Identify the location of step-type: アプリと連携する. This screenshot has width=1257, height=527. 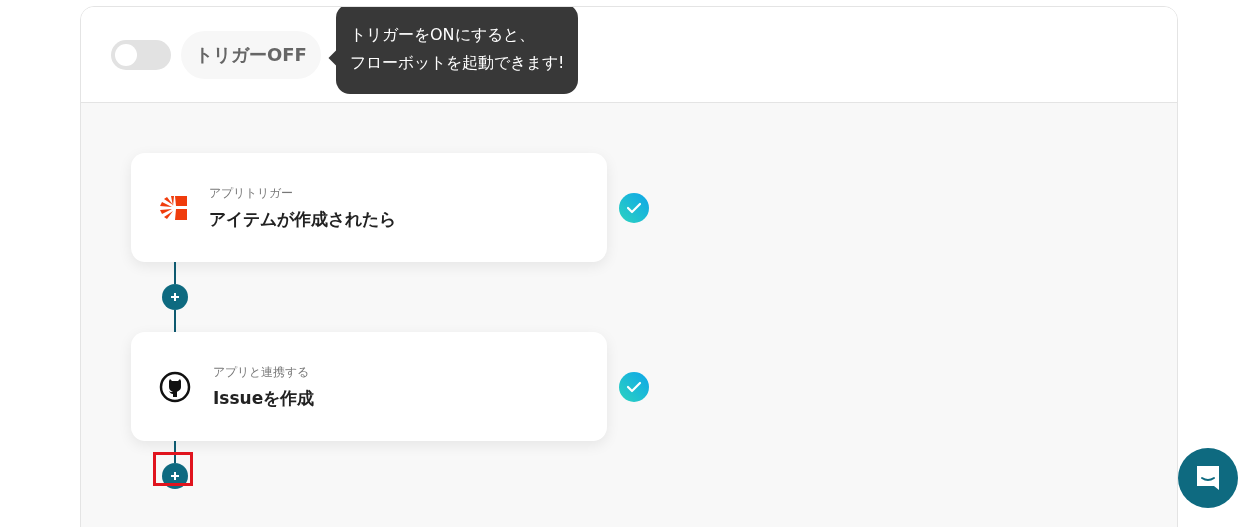
(261, 372).